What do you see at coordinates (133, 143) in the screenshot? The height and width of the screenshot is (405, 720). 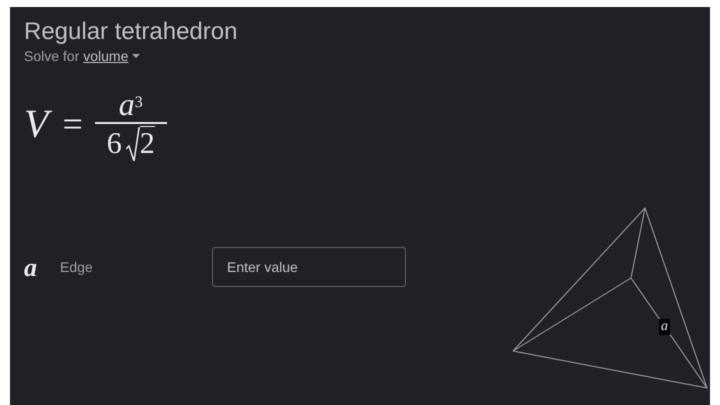 I see `radical-sign-icon` at bounding box center [133, 143].